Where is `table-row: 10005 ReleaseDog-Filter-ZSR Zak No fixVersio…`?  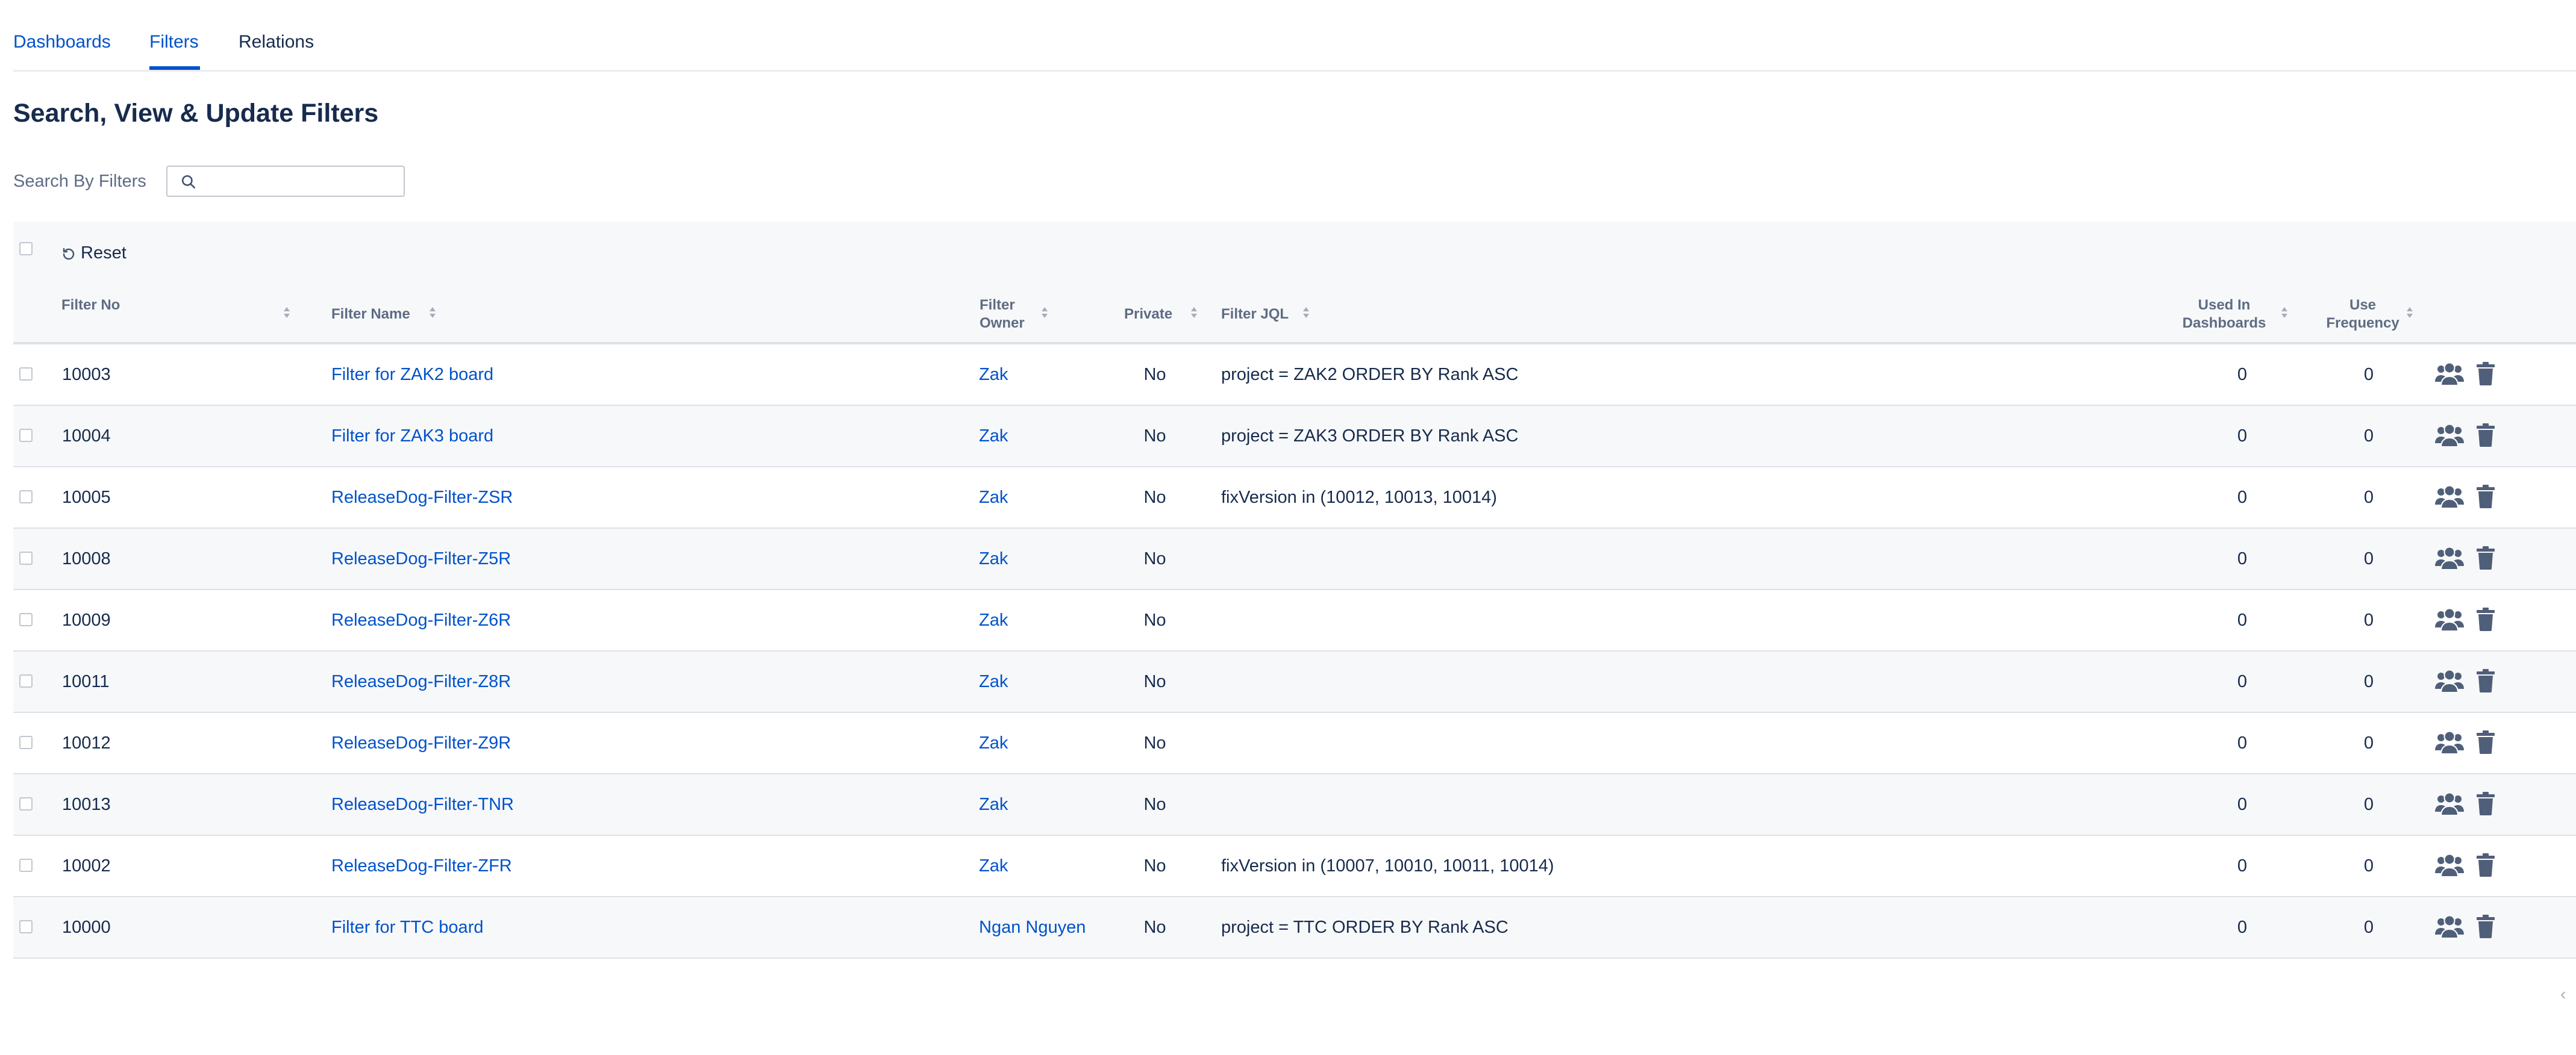
table-row: 10005 ReleaseDog-Filter-ZSR Zak No fixVersio… is located at coordinates (1294, 498).